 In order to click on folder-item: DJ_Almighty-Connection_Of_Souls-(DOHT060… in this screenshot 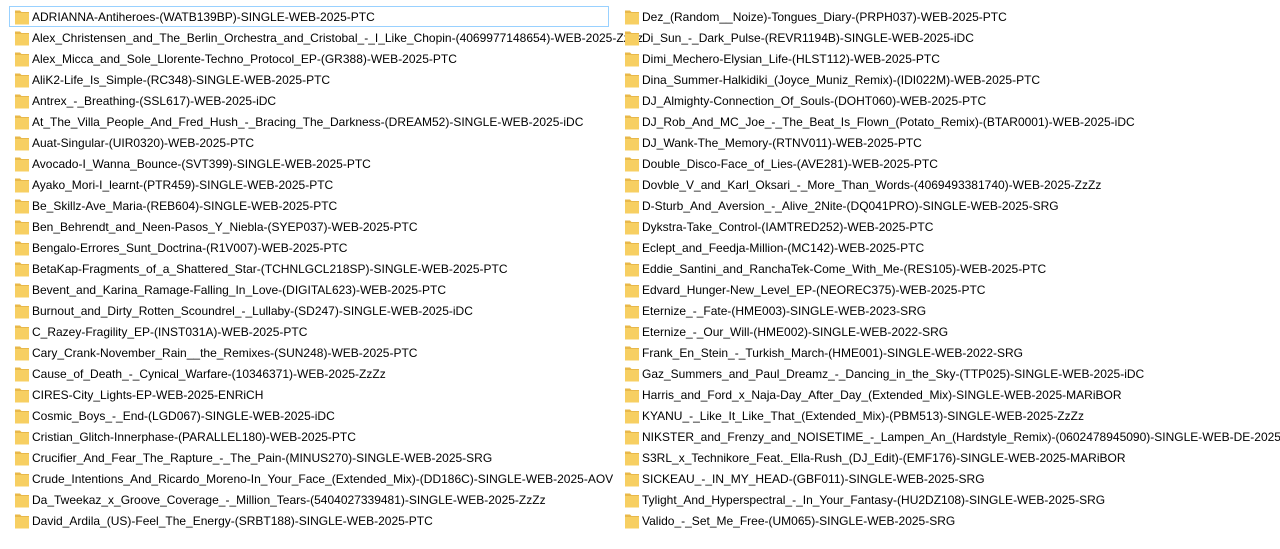, I will do `click(946, 100)`.